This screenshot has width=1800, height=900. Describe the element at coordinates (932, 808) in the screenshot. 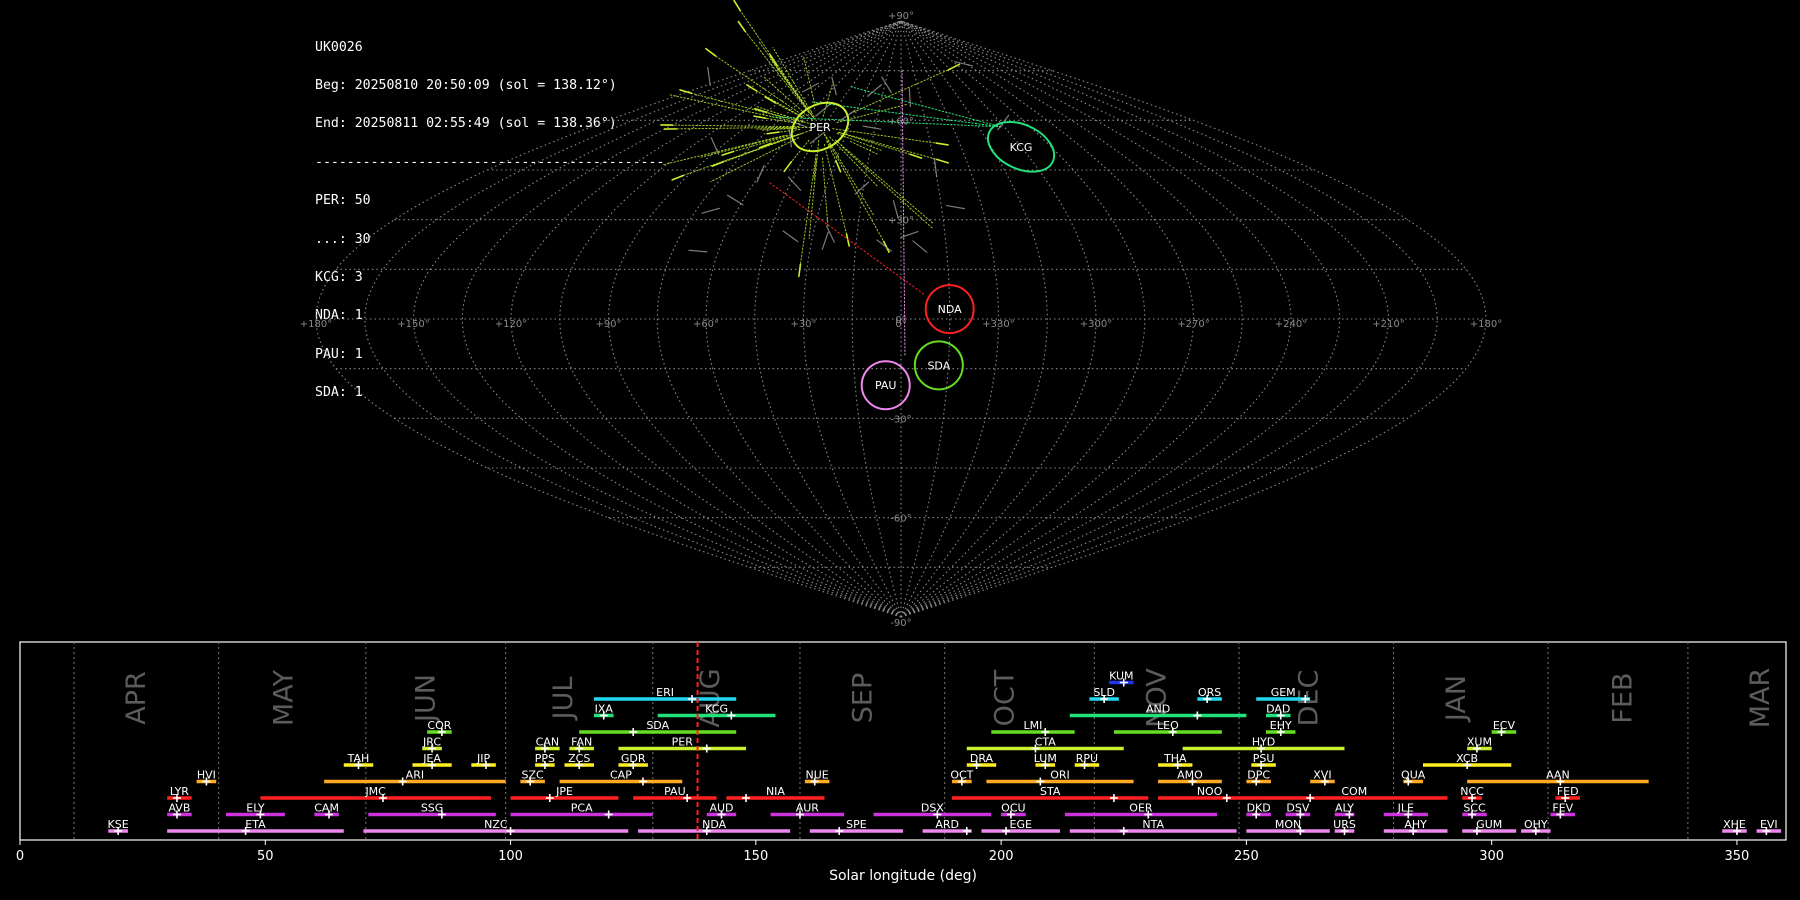

I see `shower-label: DSX` at that location.